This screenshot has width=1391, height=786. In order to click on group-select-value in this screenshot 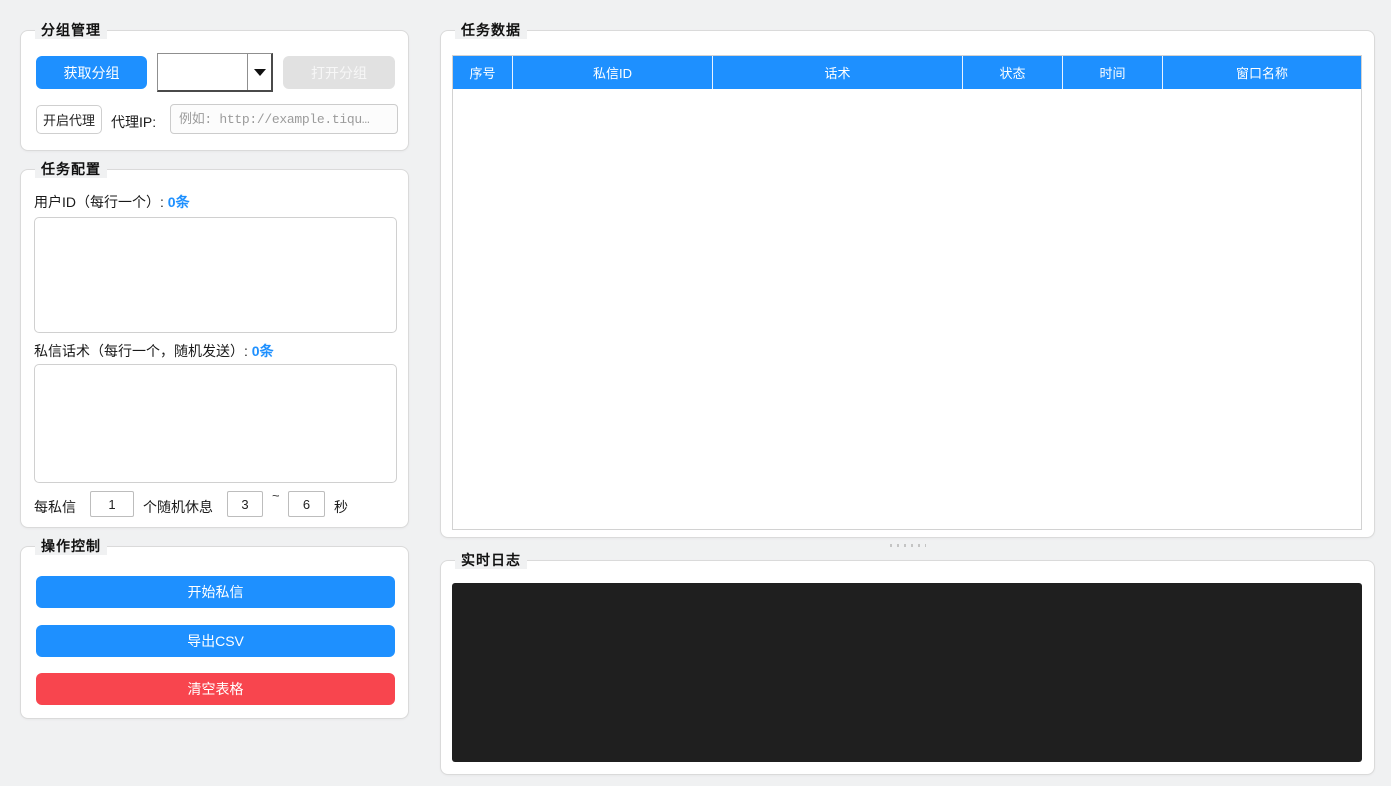, I will do `click(202, 72)`.